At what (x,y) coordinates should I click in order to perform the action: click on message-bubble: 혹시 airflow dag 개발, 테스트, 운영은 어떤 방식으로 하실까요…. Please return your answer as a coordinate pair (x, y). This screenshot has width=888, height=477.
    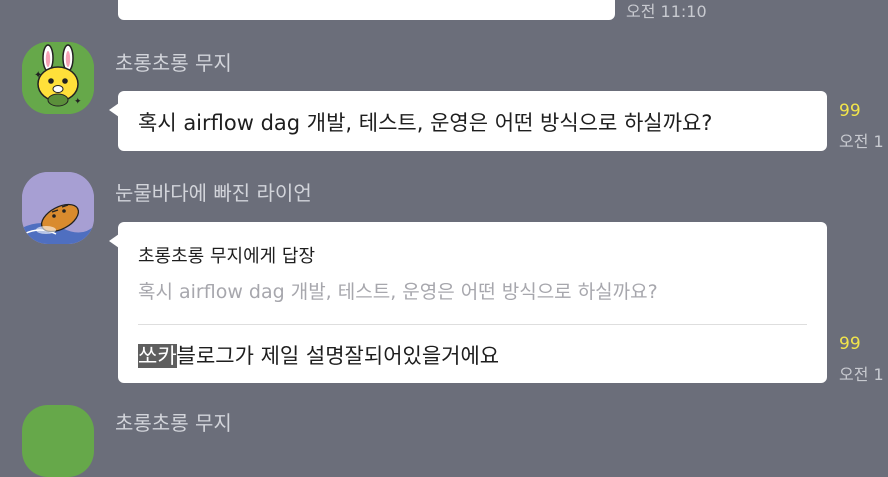
    Looking at the image, I should click on (468, 121).